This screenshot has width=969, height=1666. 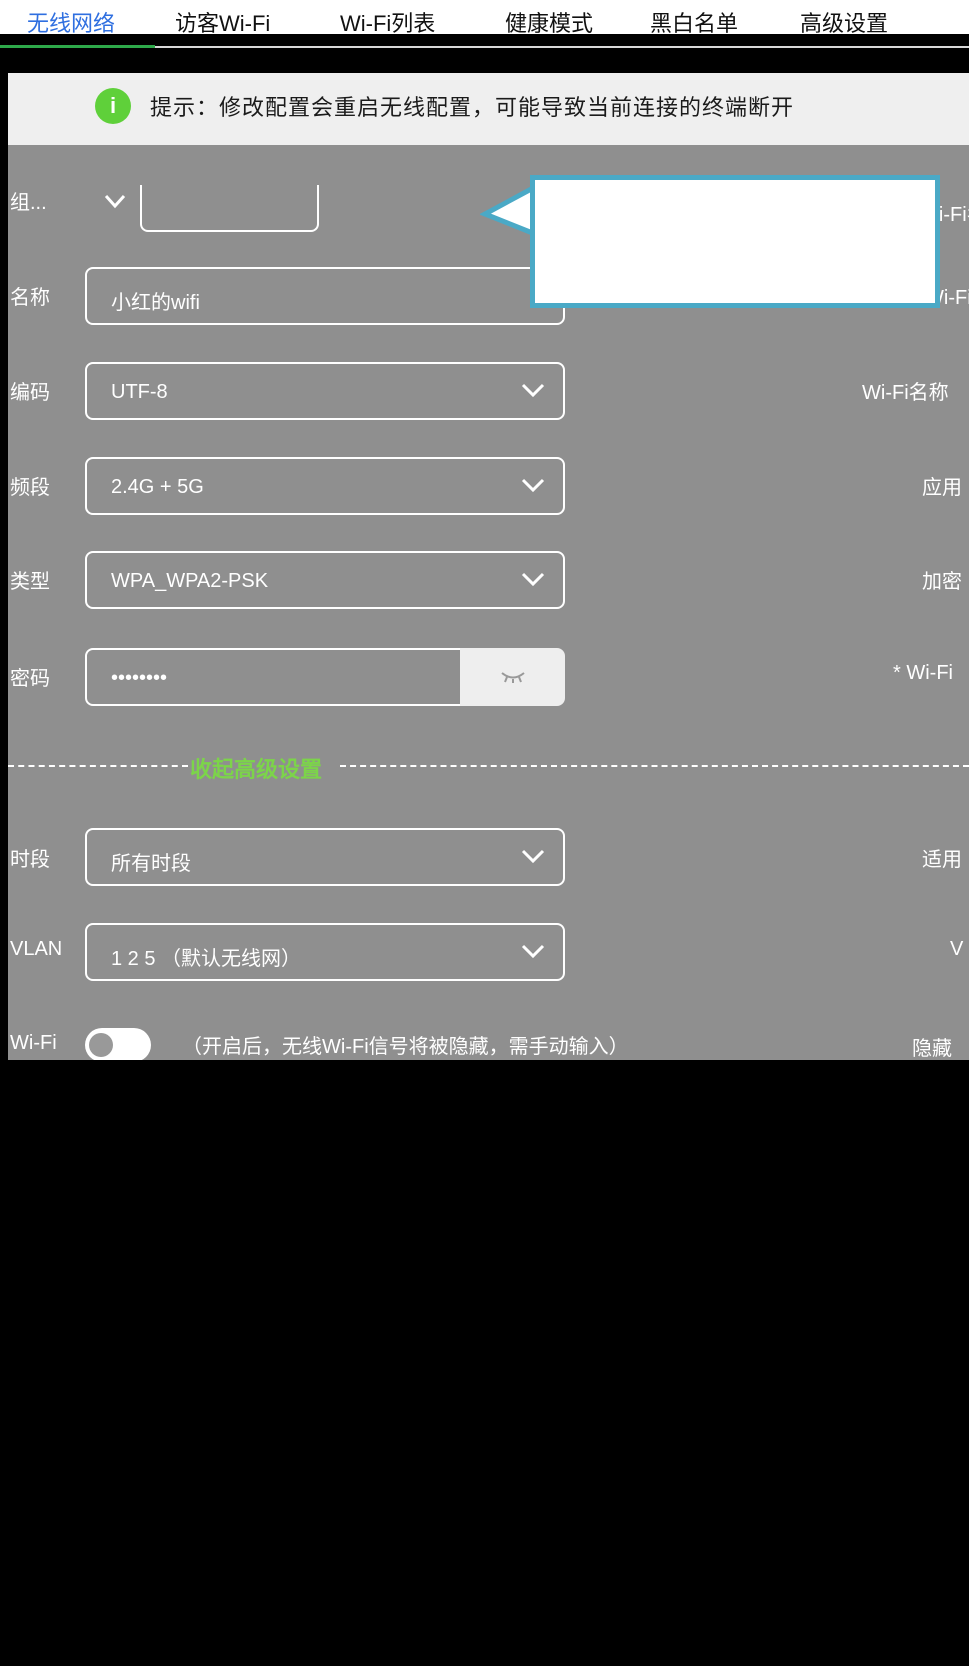 I want to click on toggle-password-visibility-button, so click(x=512, y=677).